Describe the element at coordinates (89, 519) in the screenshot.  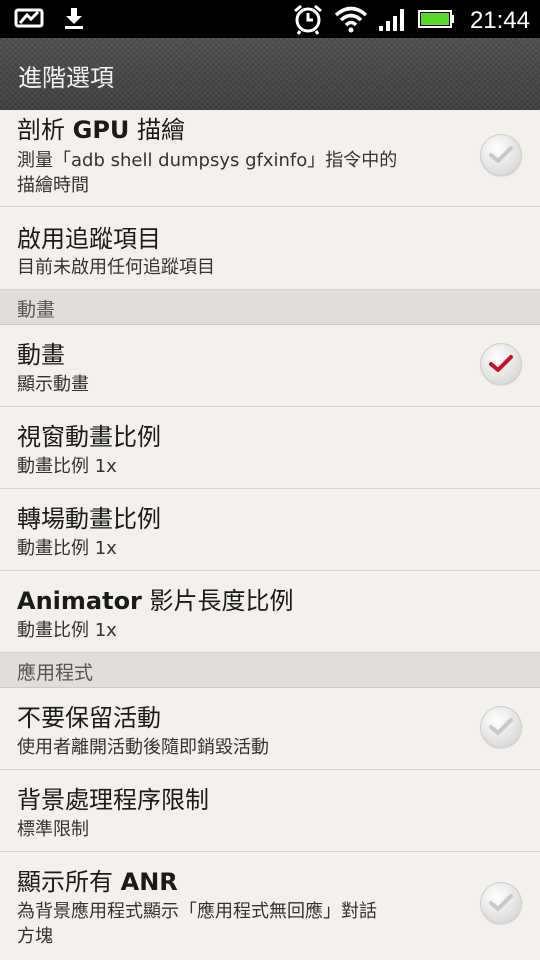
I see `setting-title: 轉場動畫比例` at that location.